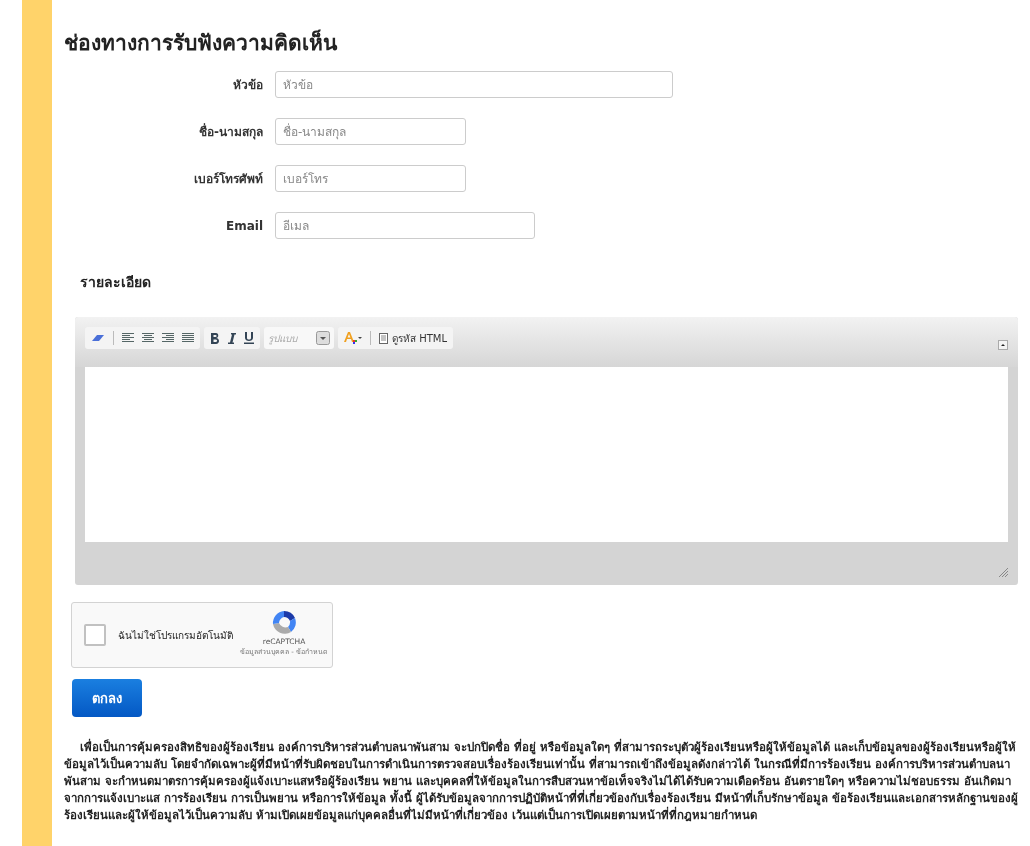  What do you see at coordinates (116, 282) in the screenshot?
I see `section-label: รายละเอียด` at bounding box center [116, 282].